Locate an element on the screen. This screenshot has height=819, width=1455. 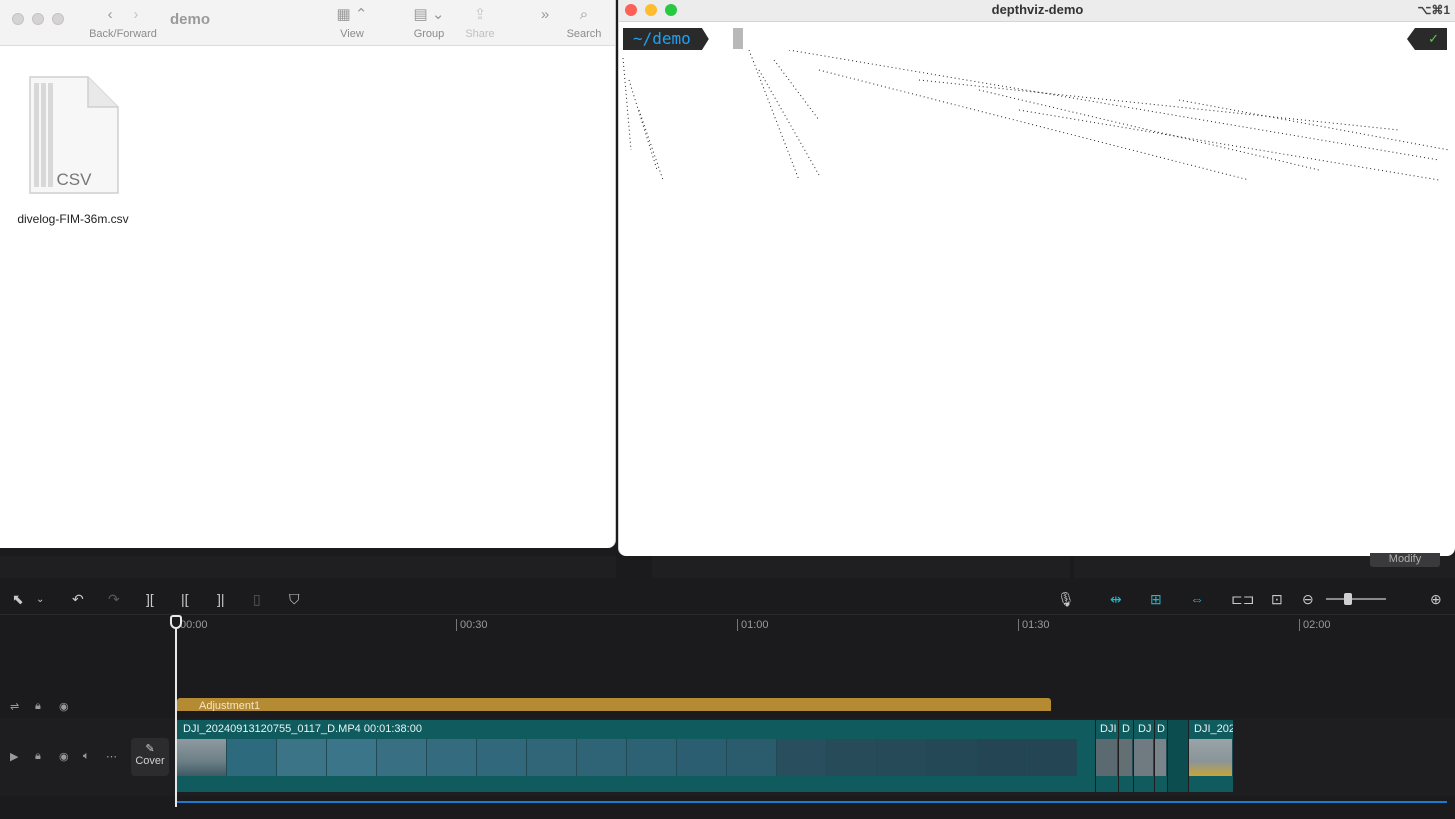
ruler-label: 02:00 is located at coordinates (1317, 625).